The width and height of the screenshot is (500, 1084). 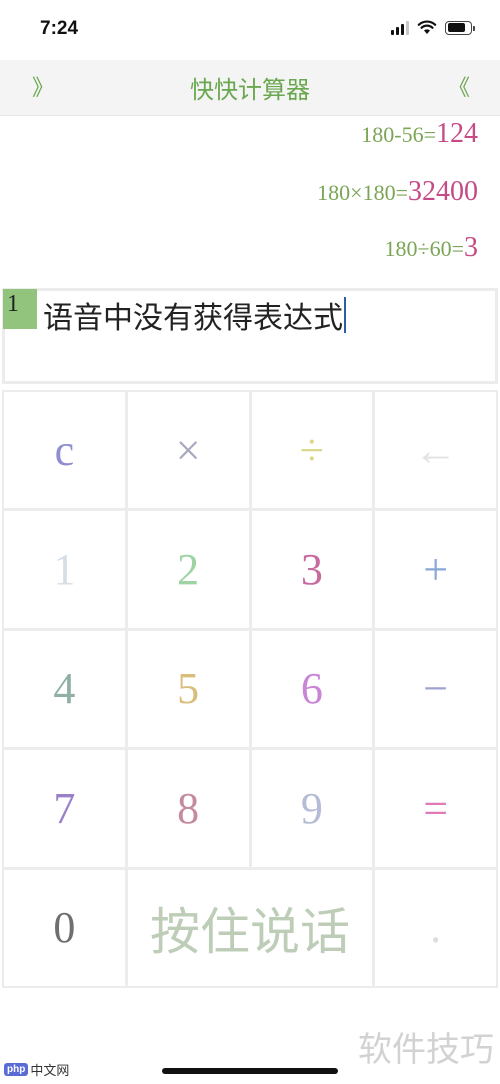 I want to click on history-result: 124, so click(x=457, y=133).